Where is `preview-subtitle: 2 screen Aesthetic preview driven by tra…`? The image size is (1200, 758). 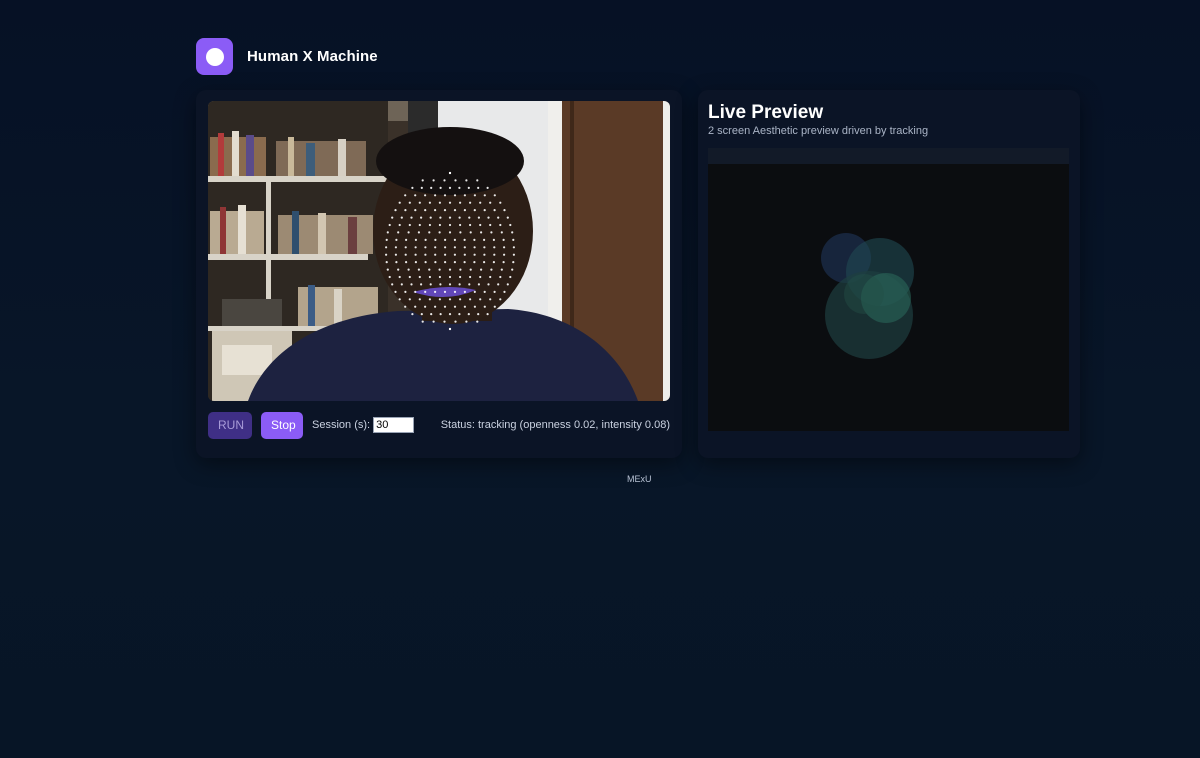 preview-subtitle: 2 screen Aesthetic preview driven by tra… is located at coordinates (818, 131).